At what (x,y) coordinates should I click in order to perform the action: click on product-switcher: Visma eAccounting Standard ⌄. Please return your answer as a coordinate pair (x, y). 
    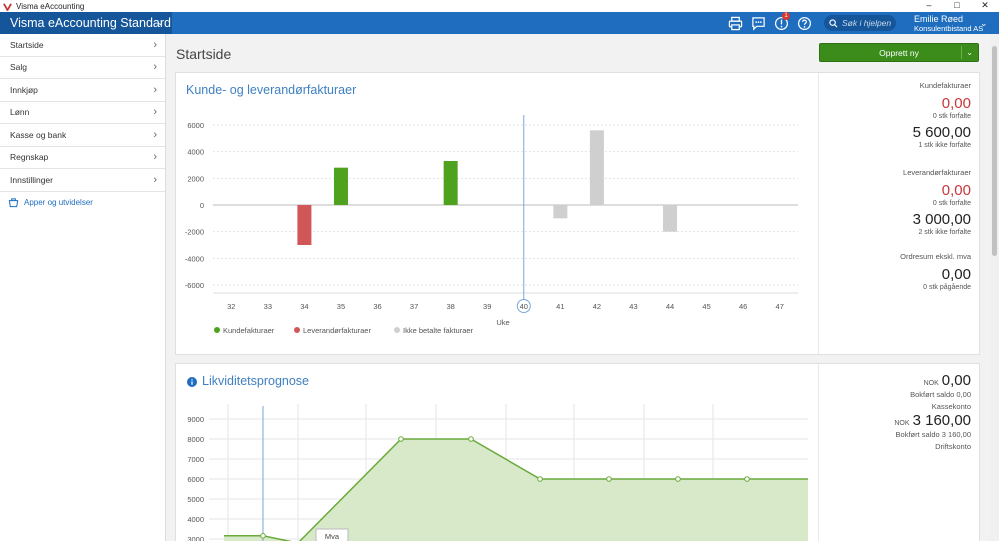
    Looking at the image, I should click on (86, 23).